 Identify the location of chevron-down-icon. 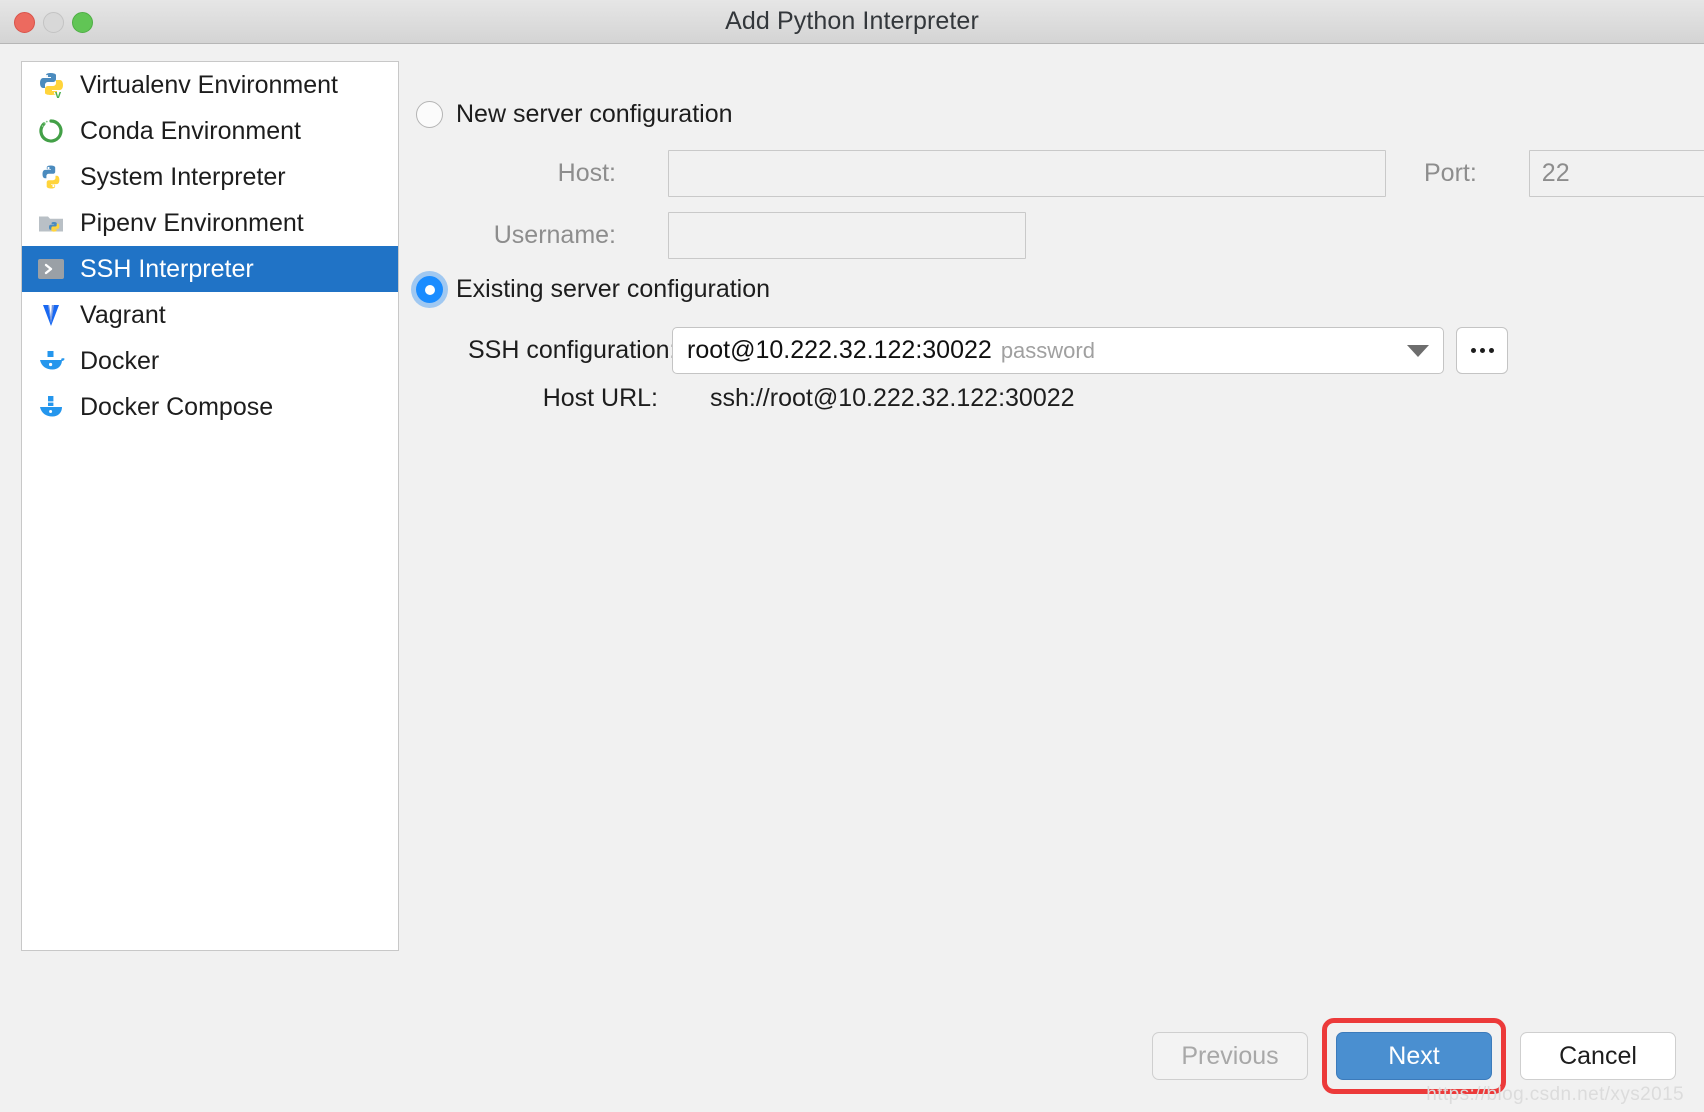
(1418, 350).